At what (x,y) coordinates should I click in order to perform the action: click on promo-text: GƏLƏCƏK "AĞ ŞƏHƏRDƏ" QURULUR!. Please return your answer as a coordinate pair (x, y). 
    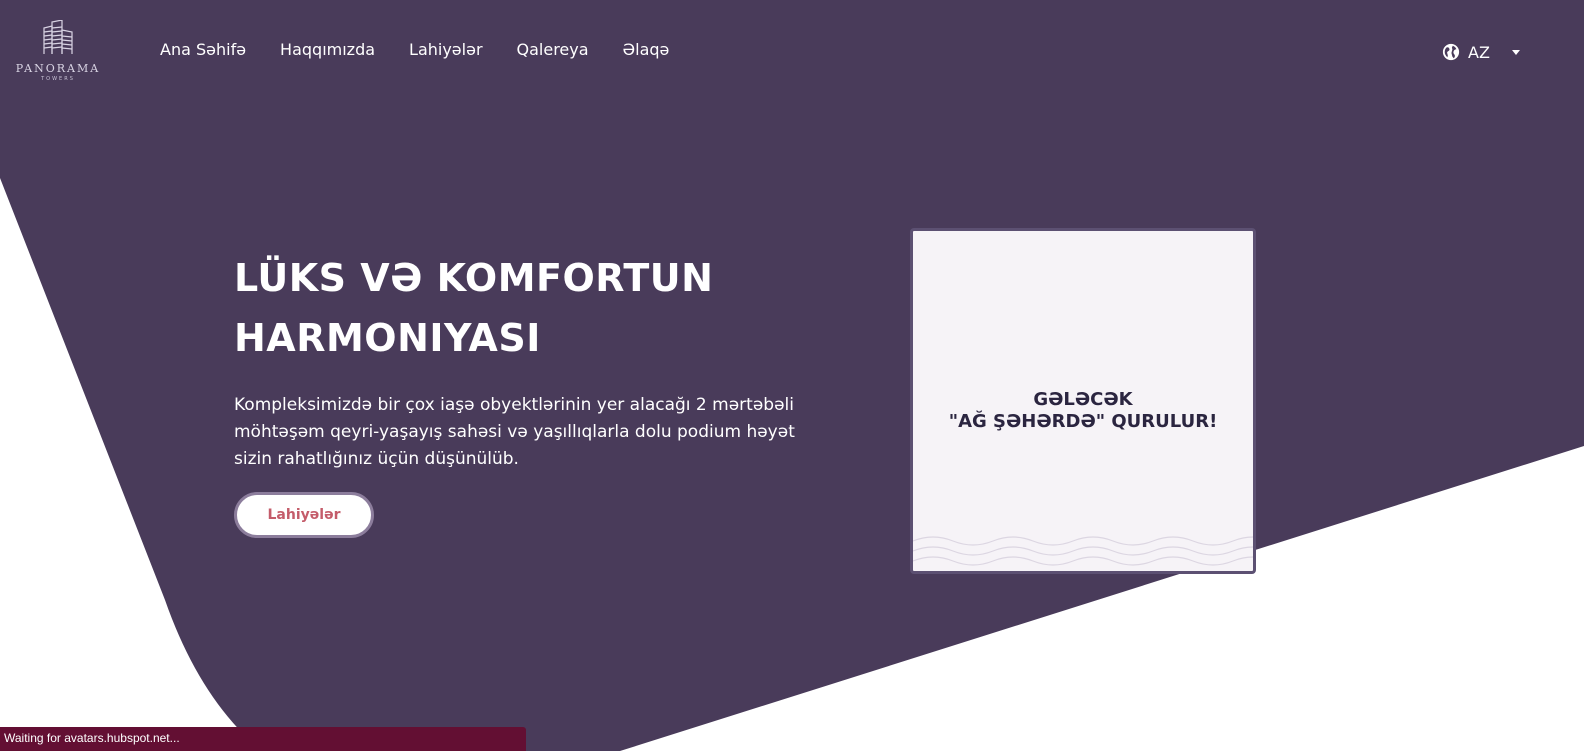
    Looking at the image, I should click on (1083, 411).